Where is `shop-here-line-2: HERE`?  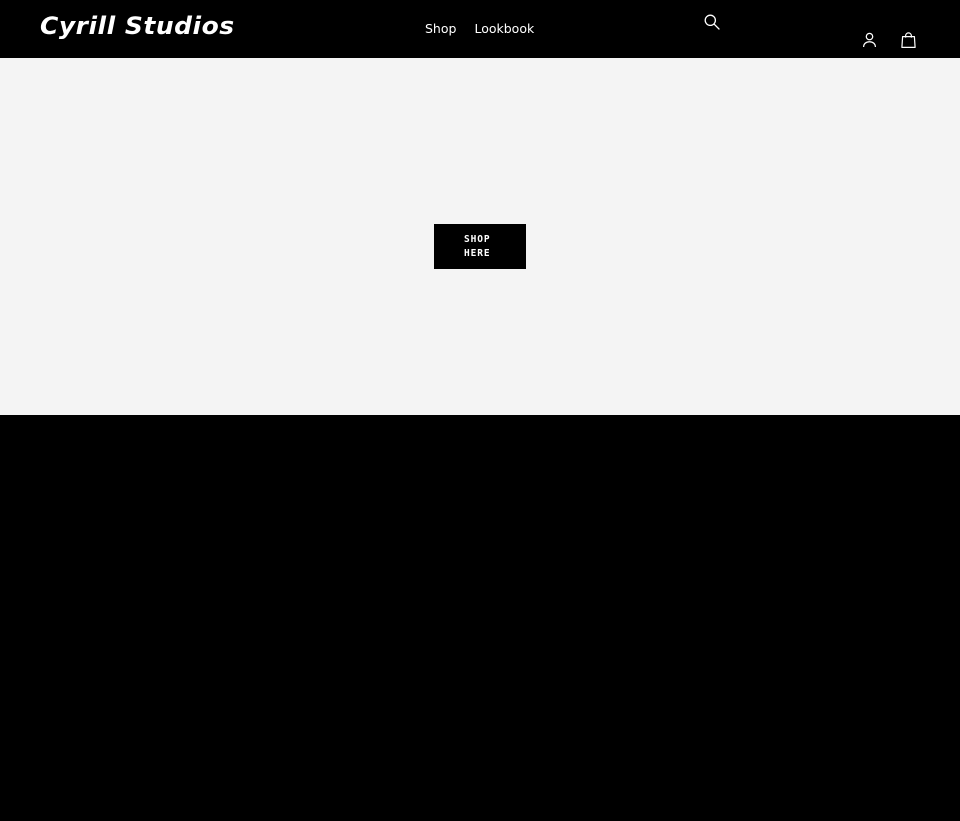 shop-here-line-2: HERE is located at coordinates (477, 253).